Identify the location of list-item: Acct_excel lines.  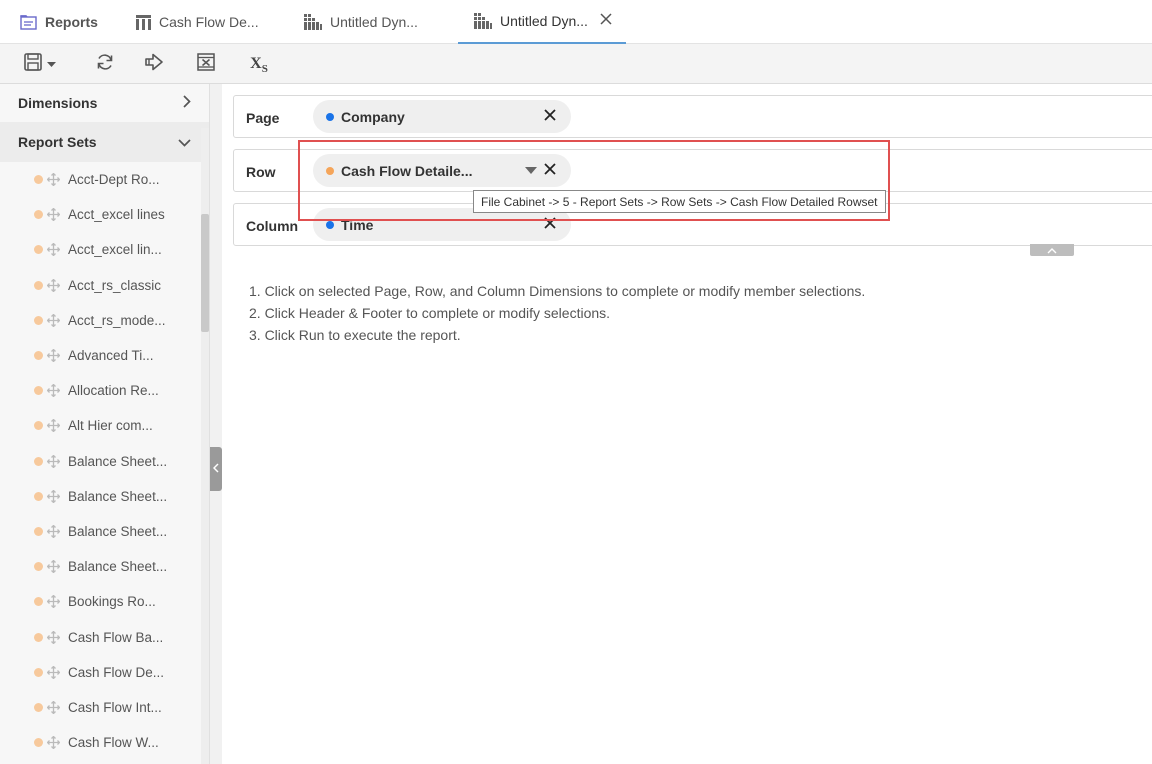
(100, 214).